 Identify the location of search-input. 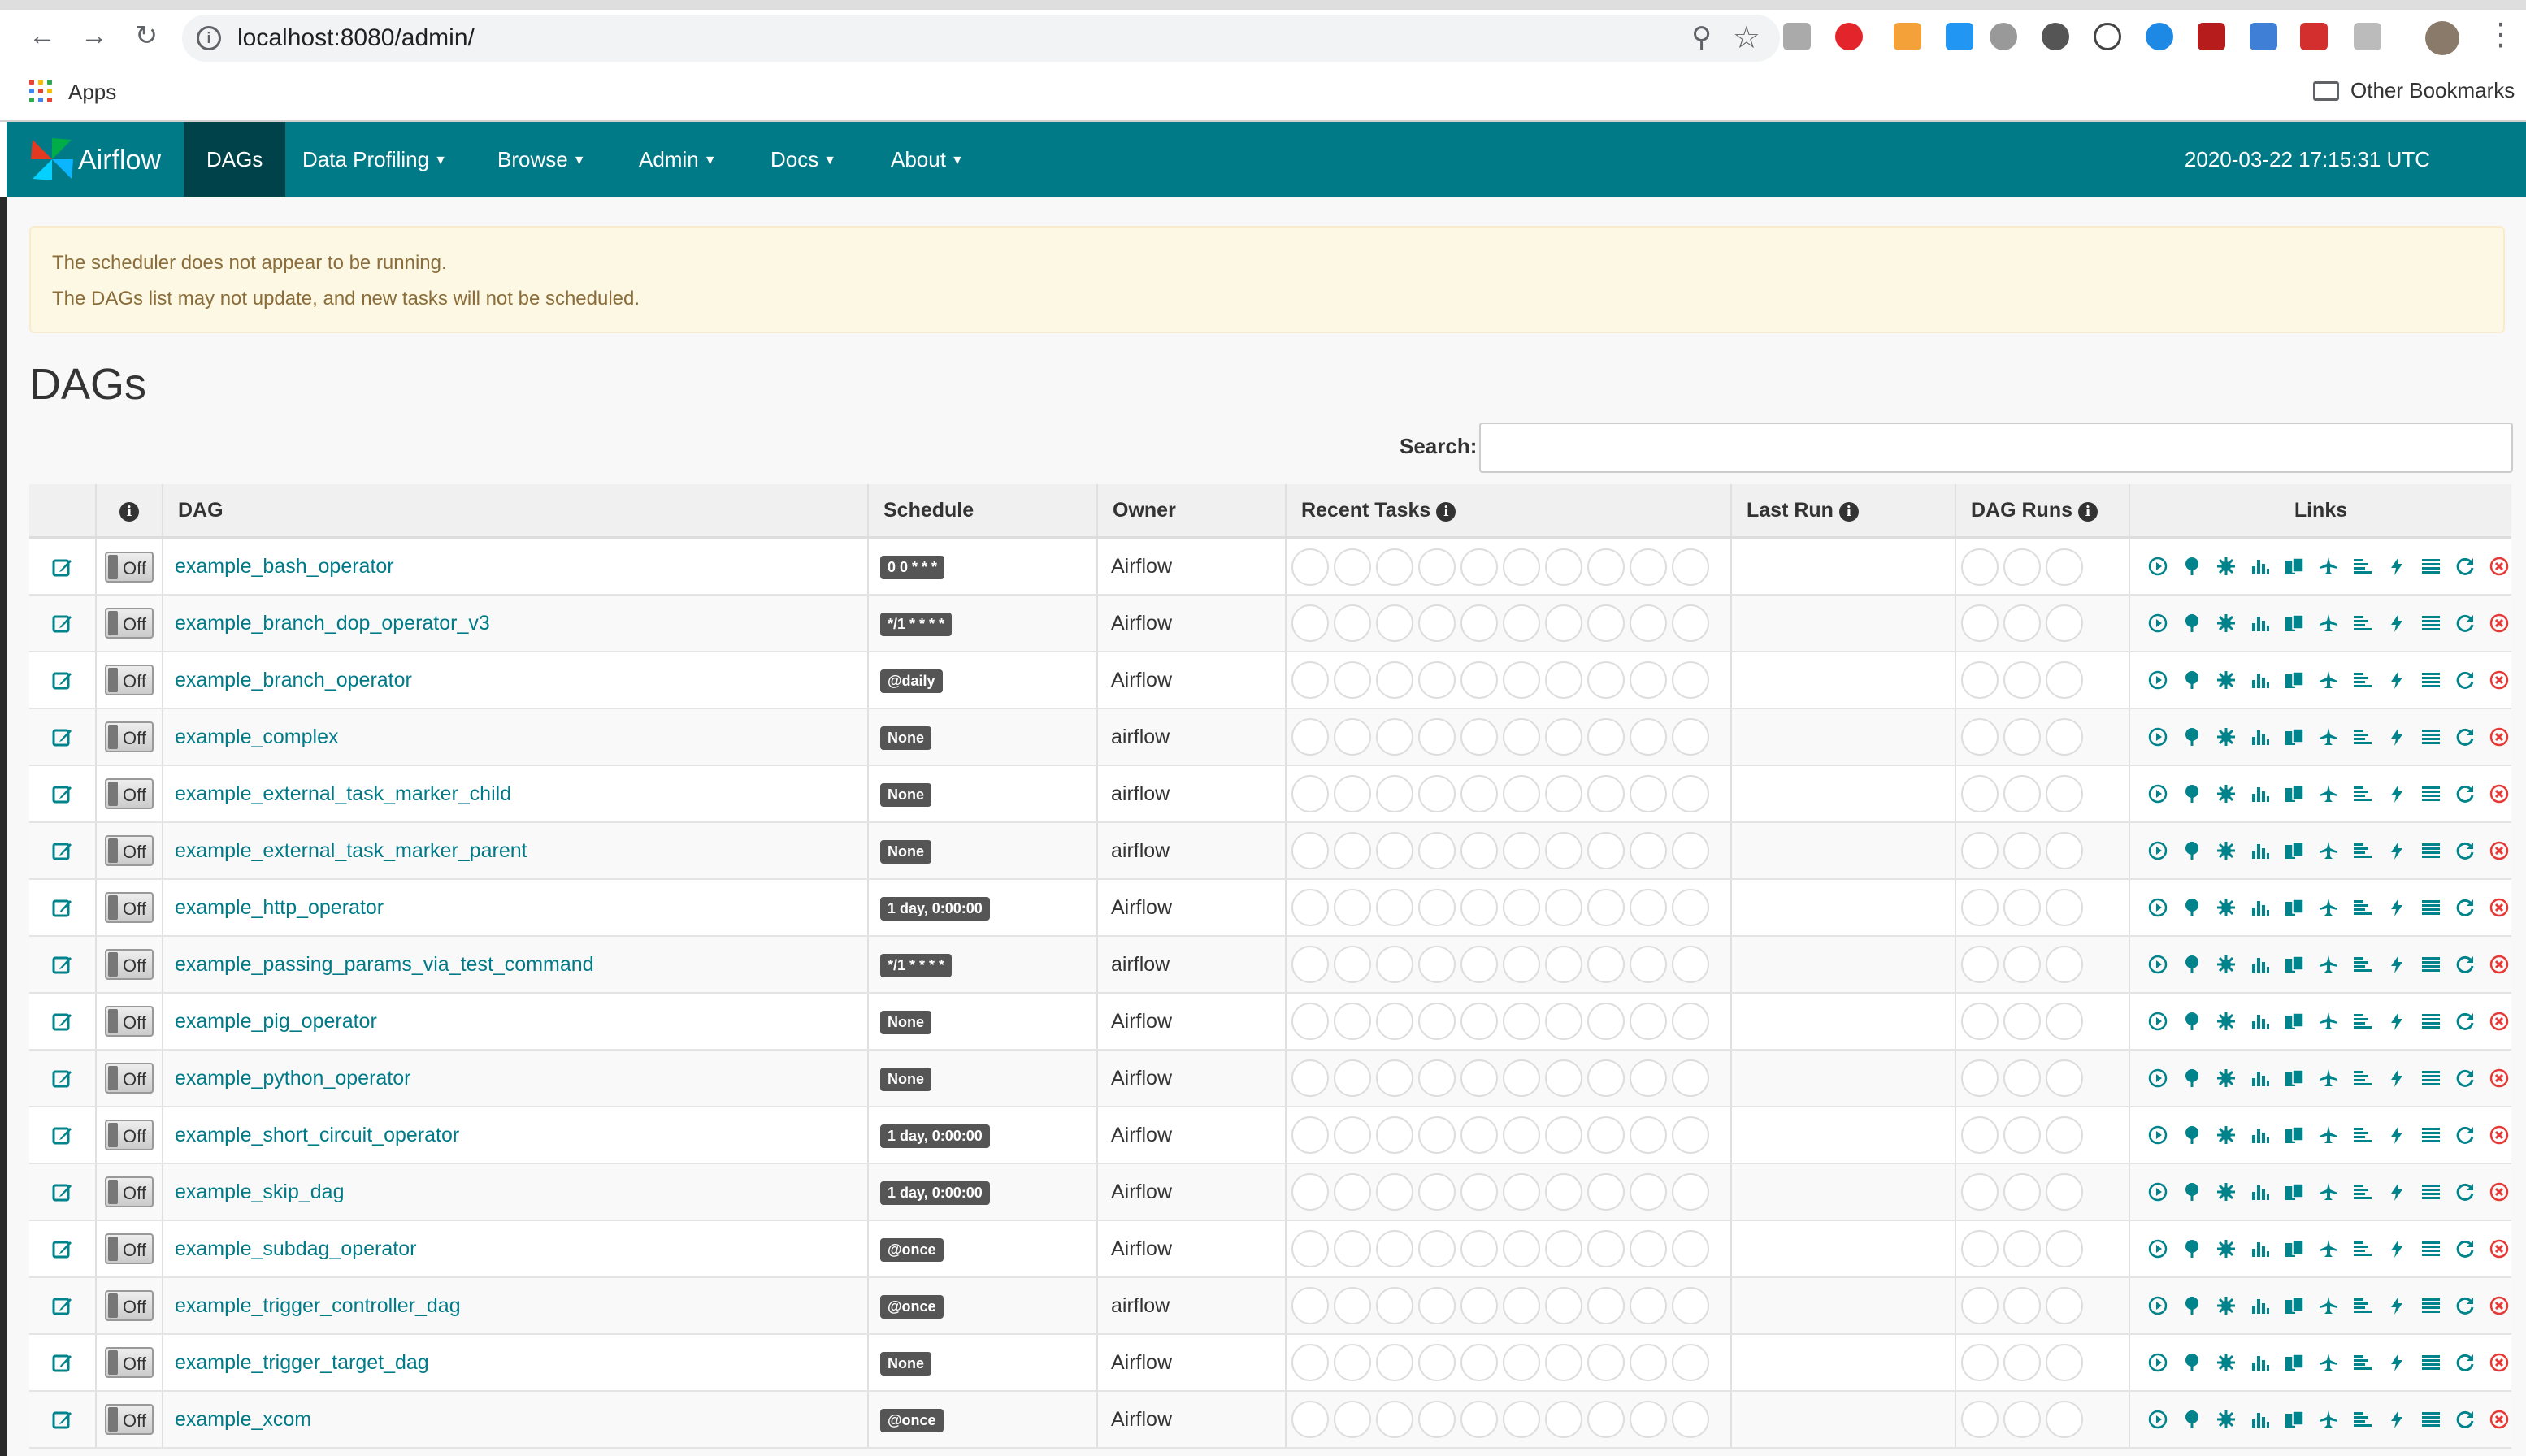
(1996, 448).